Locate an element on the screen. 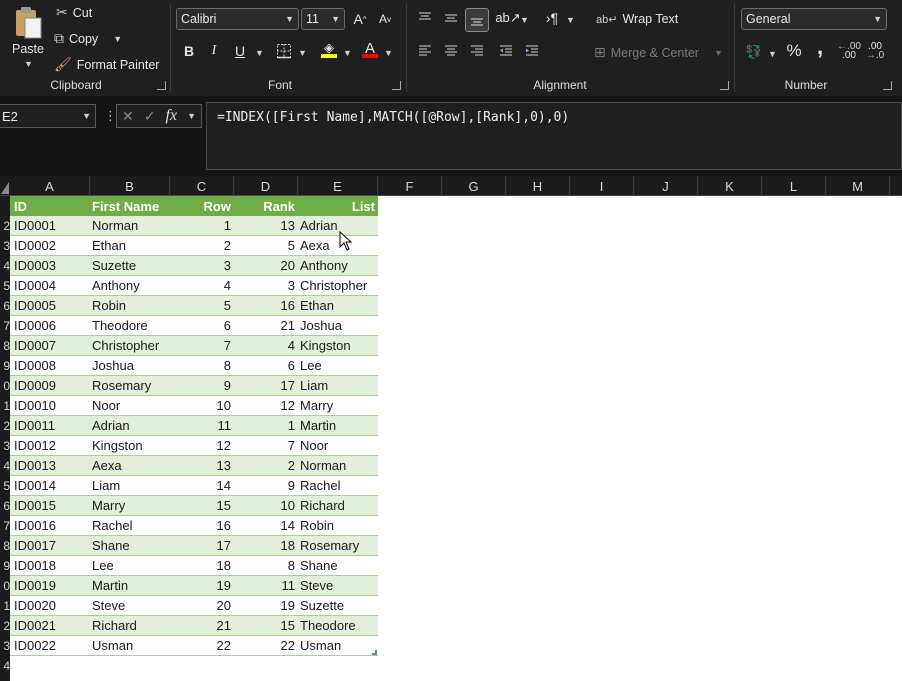 The height and width of the screenshot is (681, 902). table-cell: Noor is located at coordinates (130, 406).